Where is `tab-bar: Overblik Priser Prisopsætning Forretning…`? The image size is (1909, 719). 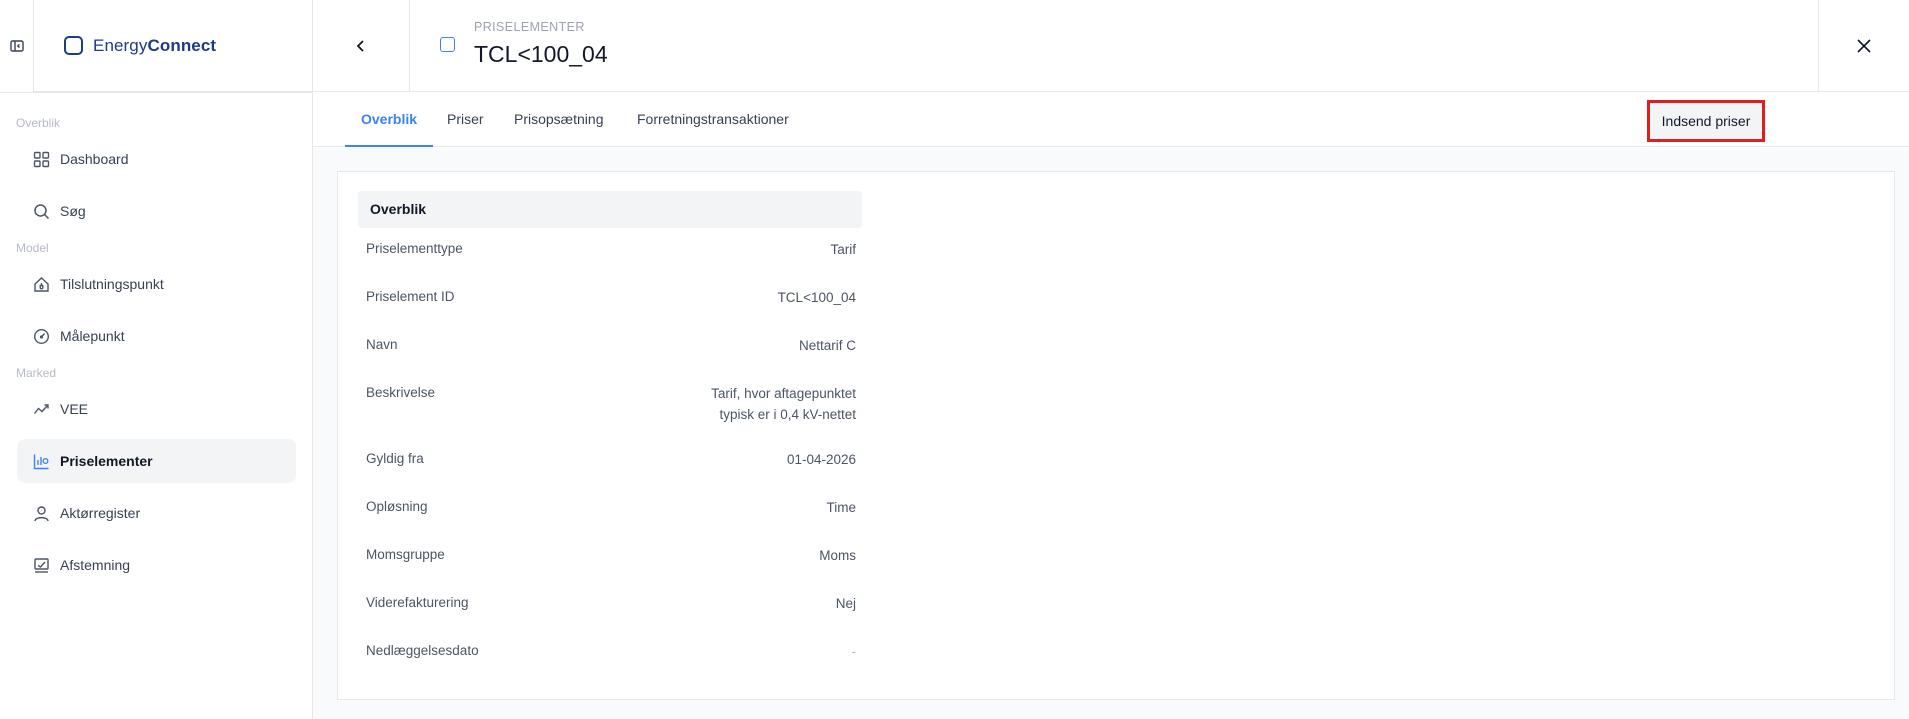
tab-bar: Overblik Priser Prisopsætning Forretning… is located at coordinates (1111, 120).